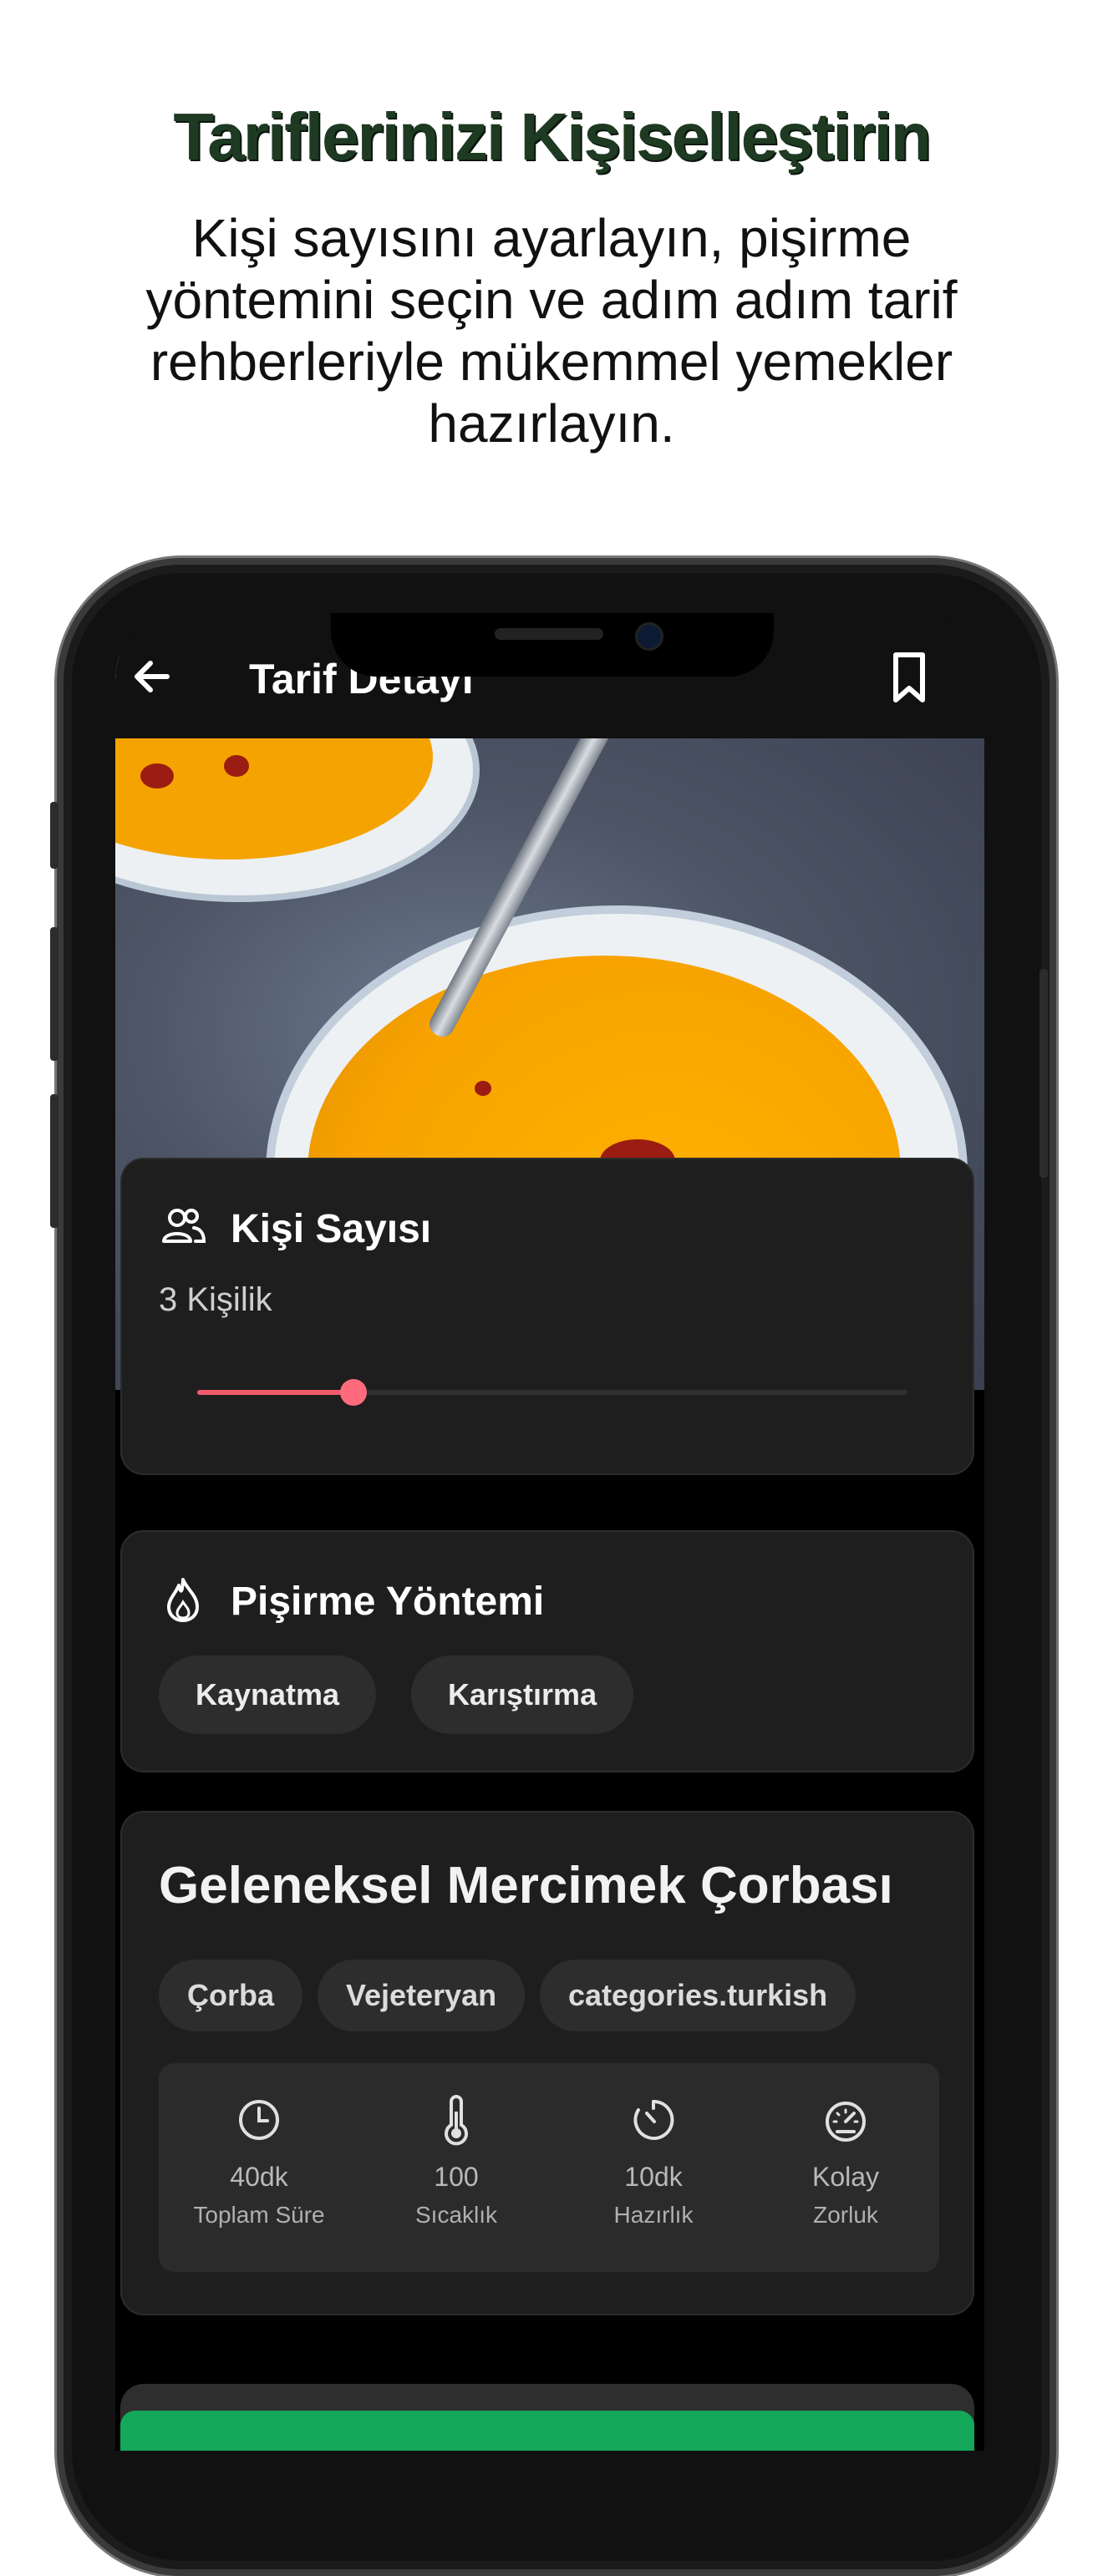 This screenshot has height=2576, width=1103. I want to click on method-chip-kaynatma: Kaynatma, so click(268, 1695).